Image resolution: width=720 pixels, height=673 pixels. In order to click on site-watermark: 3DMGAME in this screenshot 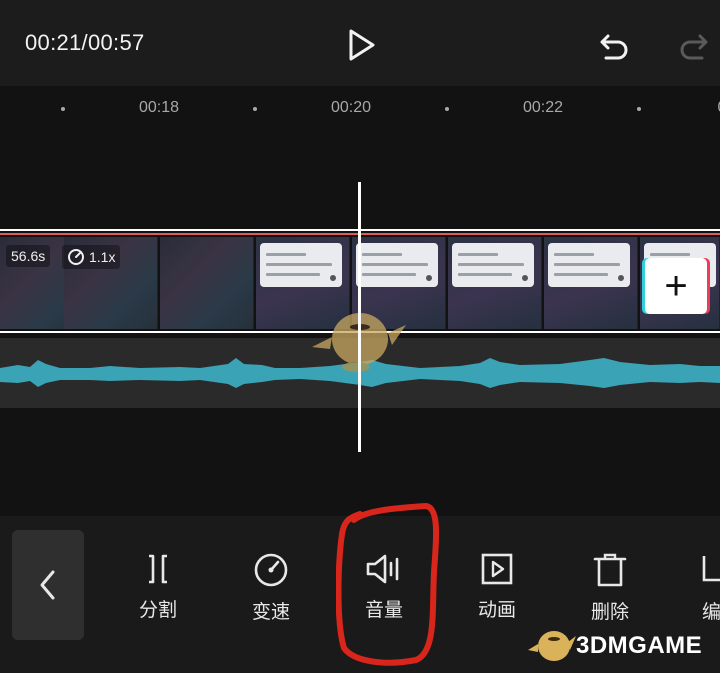, I will do `click(623, 645)`.